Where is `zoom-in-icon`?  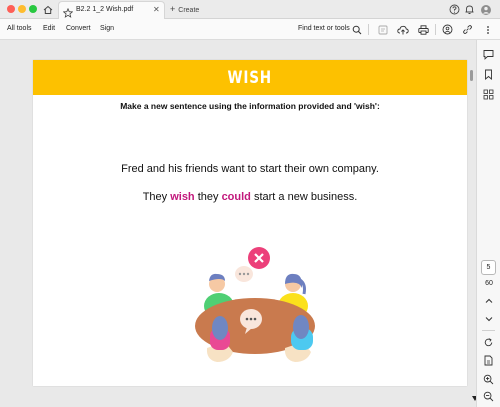 zoom-in-icon is located at coordinates (488, 379).